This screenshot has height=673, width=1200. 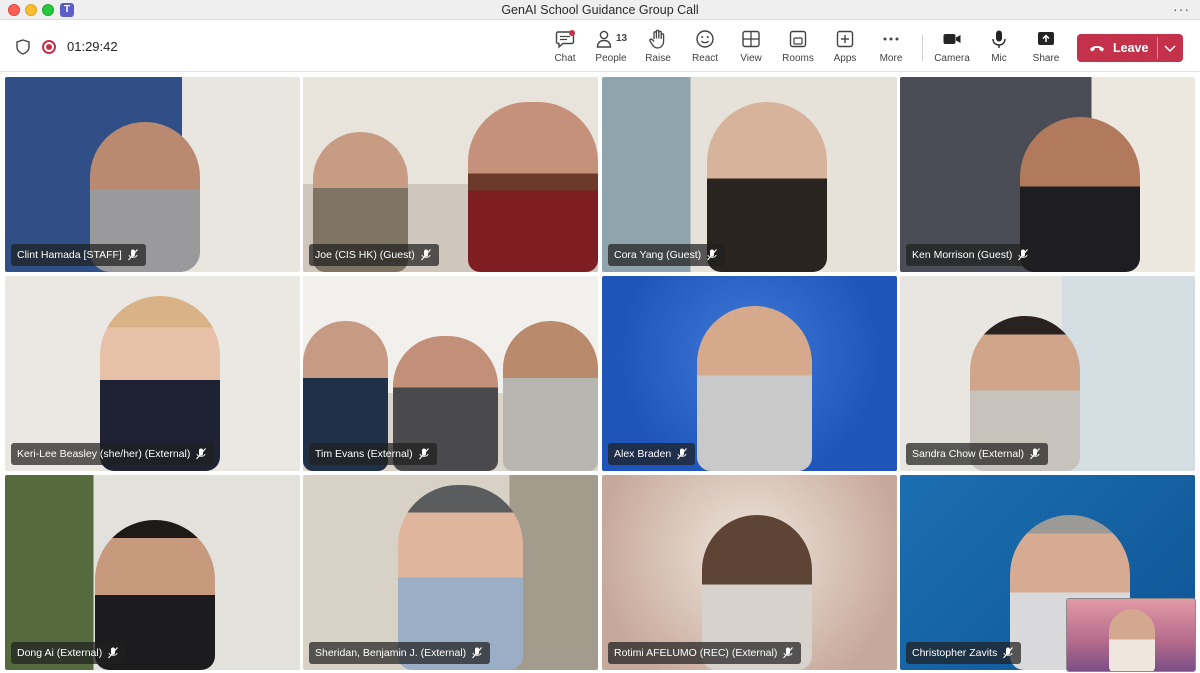 I want to click on add-apps-icon, so click(x=845, y=39).